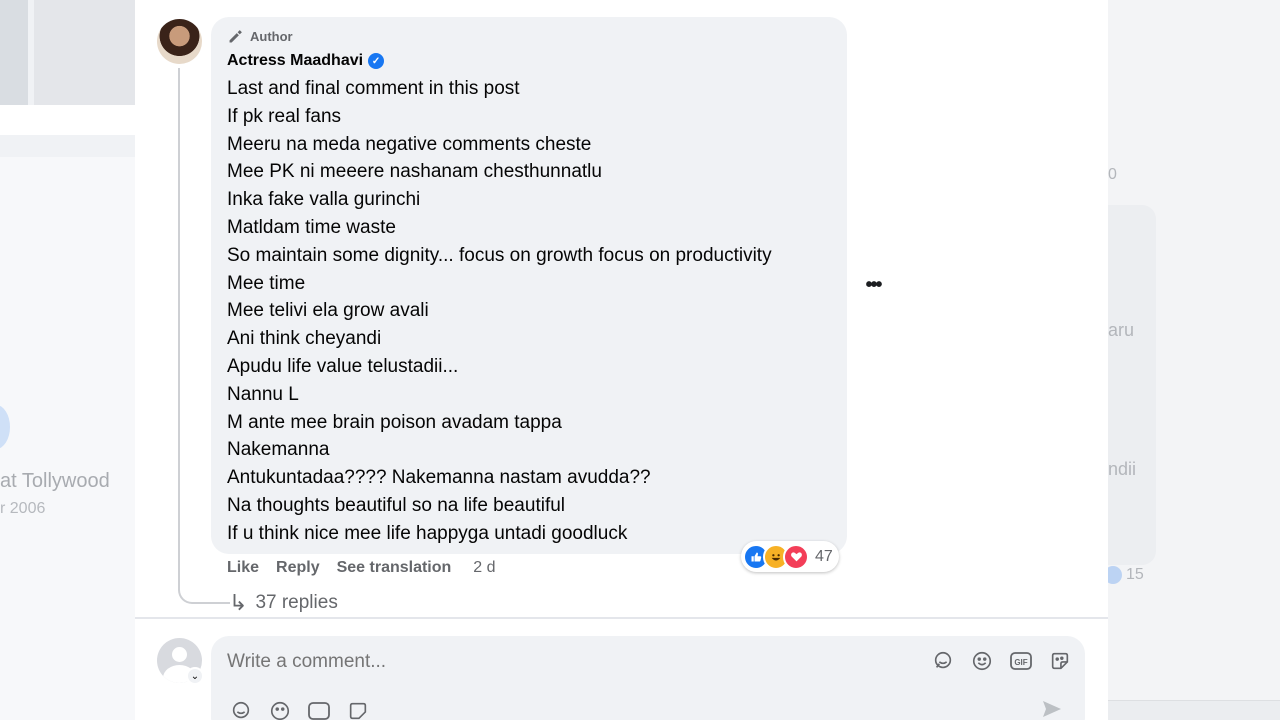 The width and height of the screenshot is (1280, 720). I want to click on gif-icon, so click(319, 709).